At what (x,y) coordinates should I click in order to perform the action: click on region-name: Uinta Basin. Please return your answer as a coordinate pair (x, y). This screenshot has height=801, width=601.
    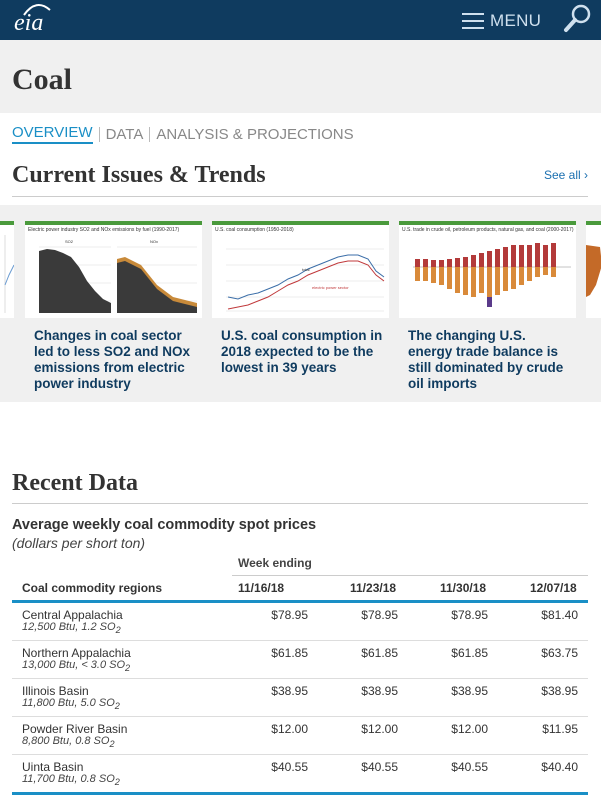
    Looking at the image, I should click on (52, 767).